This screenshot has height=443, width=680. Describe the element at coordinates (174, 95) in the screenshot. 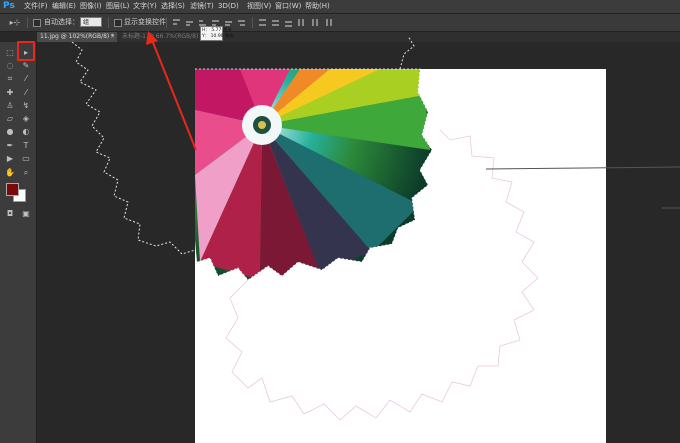

I see `red-annotation-arrow` at that location.